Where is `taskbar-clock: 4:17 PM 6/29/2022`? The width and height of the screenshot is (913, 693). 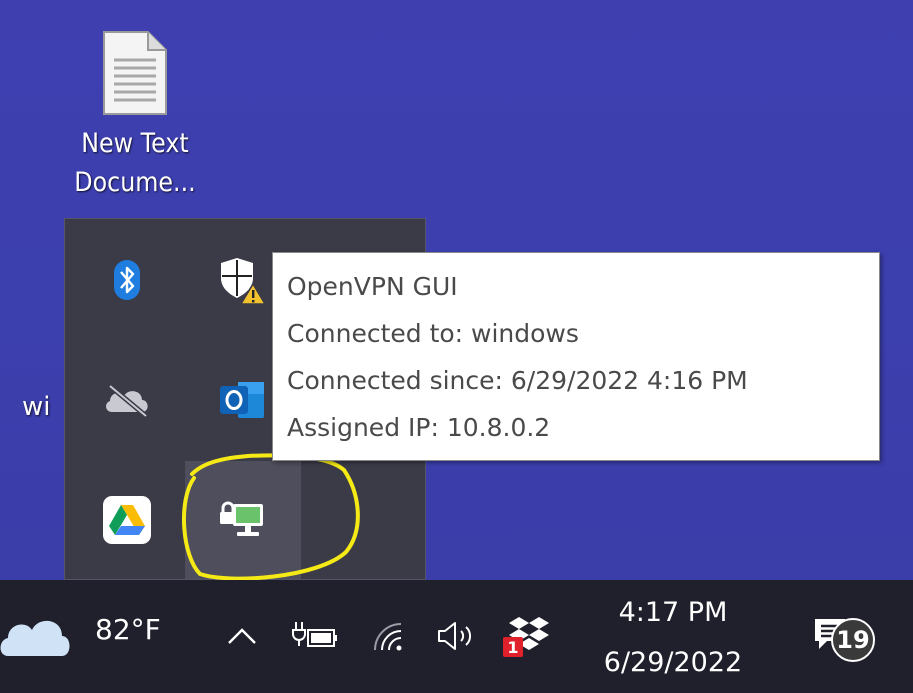
taskbar-clock: 4:17 PM 6/29/2022 is located at coordinates (673, 638).